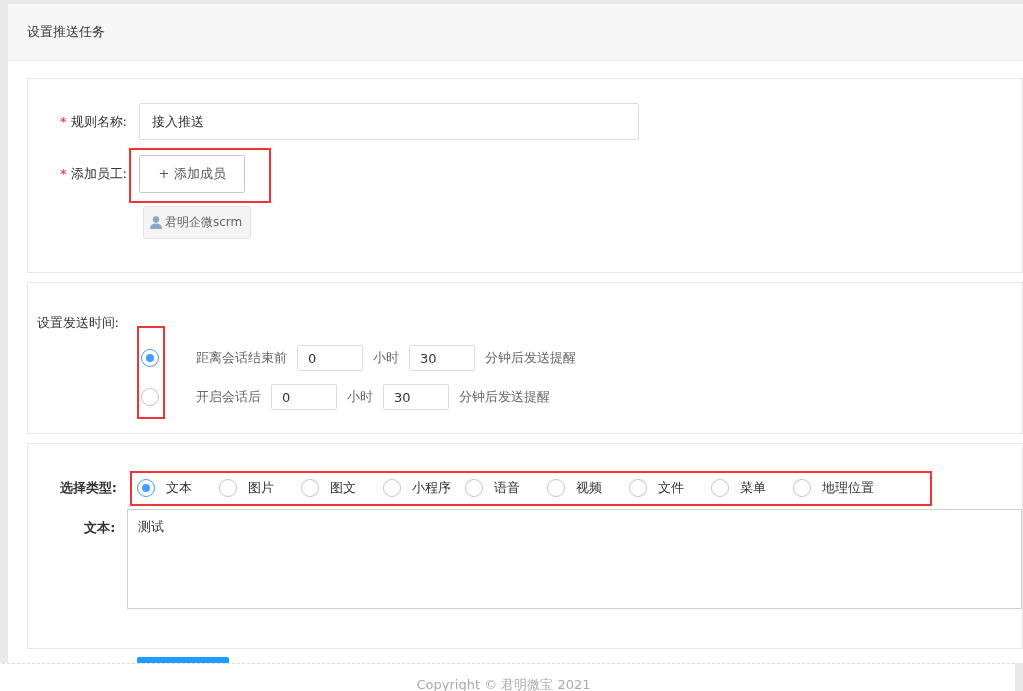 This screenshot has height=691, width=1023. What do you see at coordinates (228, 397) in the screenshot?
I see `option-label: 开启会话后` at bounding box center [228, 397].